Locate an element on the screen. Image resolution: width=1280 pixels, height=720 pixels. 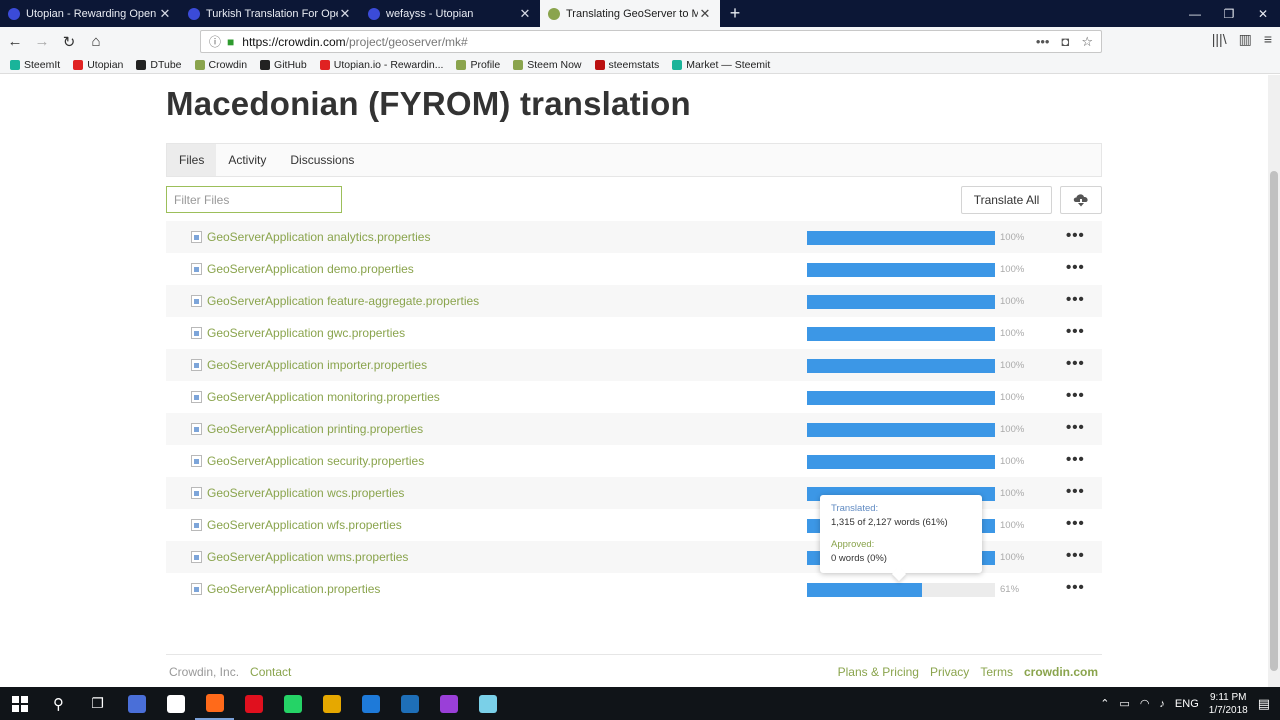
info-icon: ⓘ is located at coordinates (215, 41).